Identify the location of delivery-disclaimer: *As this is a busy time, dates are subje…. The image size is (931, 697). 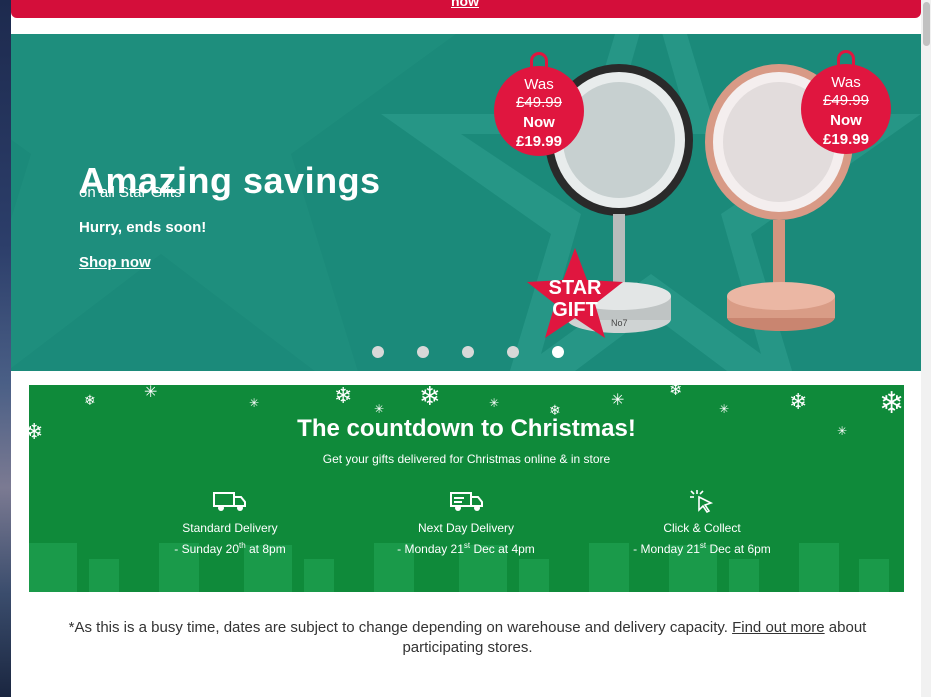
(467, 637).